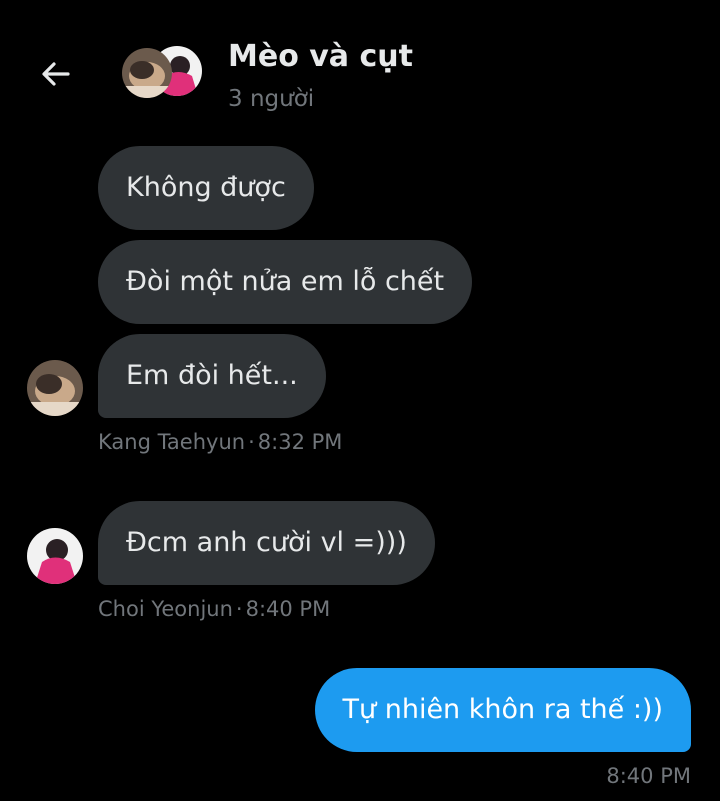 The width and height of the screenshot is (720, 801). I want to click on member-avatar, so click(147, 73).